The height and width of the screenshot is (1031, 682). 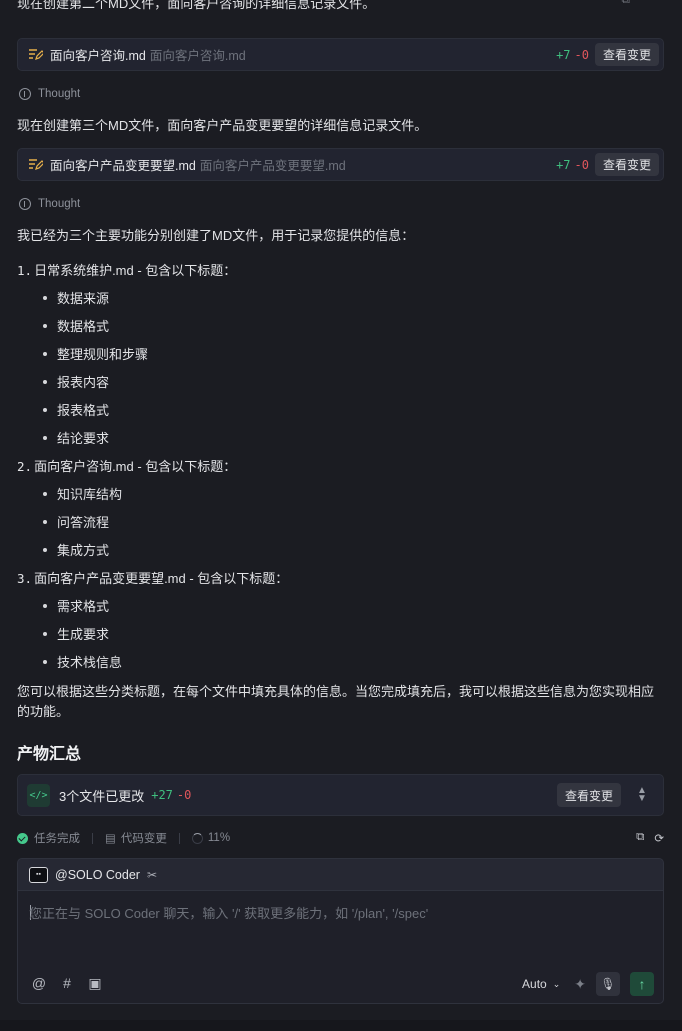 What do you see at coordinates (102, 796) in the screenshot?
I see `summary-label: 3个文件已更改` at bounding box center [102, 796].